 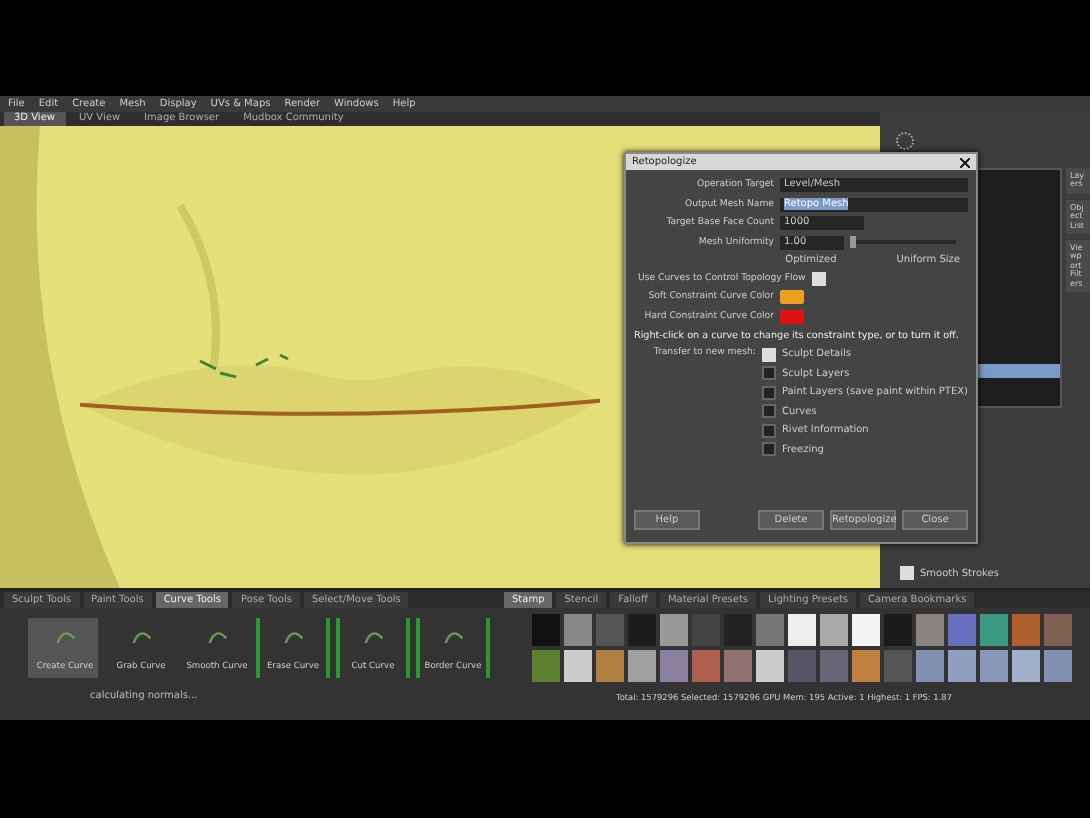 I want to click on close-icon, so click(x=965, y=162).